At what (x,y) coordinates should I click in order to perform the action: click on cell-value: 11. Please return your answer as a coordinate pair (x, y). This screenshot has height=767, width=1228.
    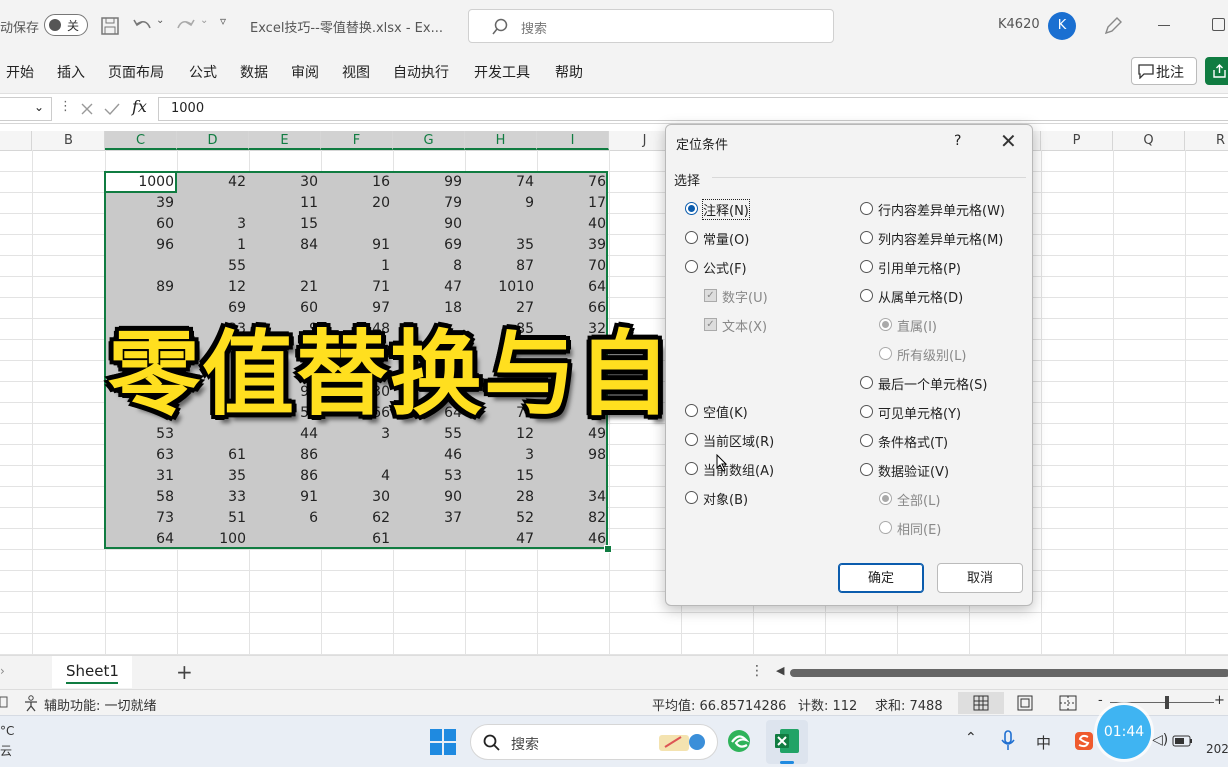
    Looking at the image, I should click on (285, 203).